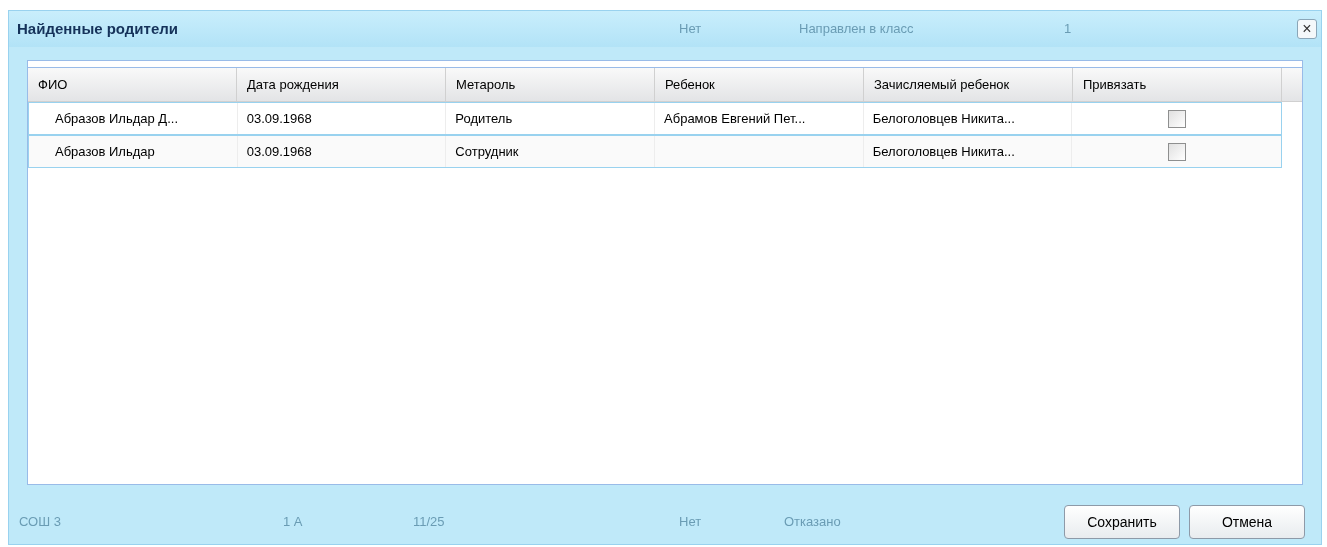 This screenshot has width=1327, height=547. Describe the element at coordinates (98, 28) in the screenshot. I see `window-title: Найденные родители` at that location.